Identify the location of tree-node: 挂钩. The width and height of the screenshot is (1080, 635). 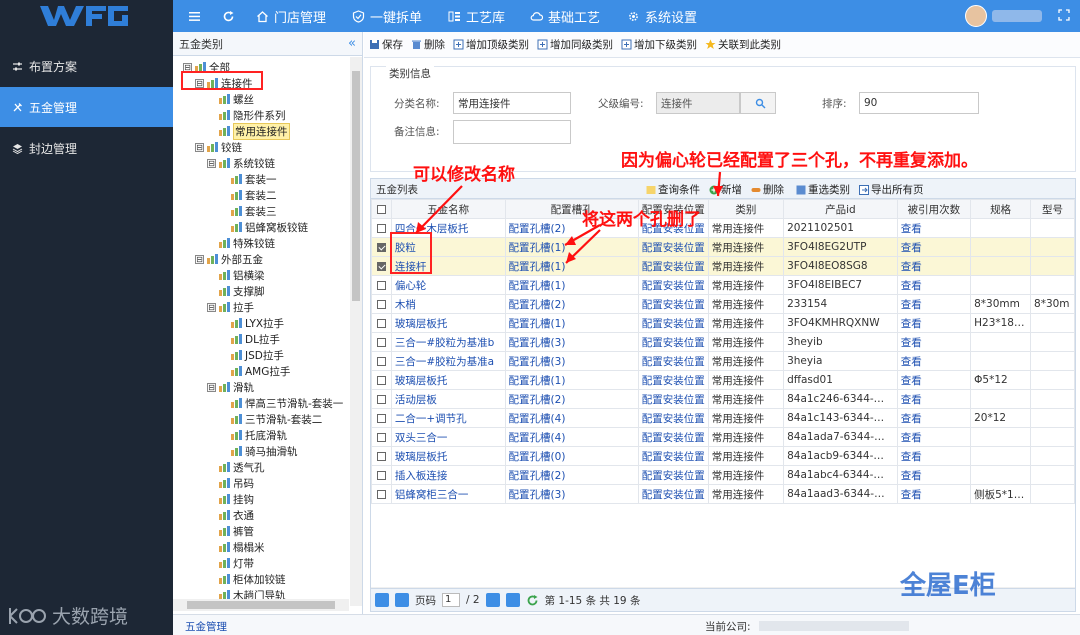
(230, 499).